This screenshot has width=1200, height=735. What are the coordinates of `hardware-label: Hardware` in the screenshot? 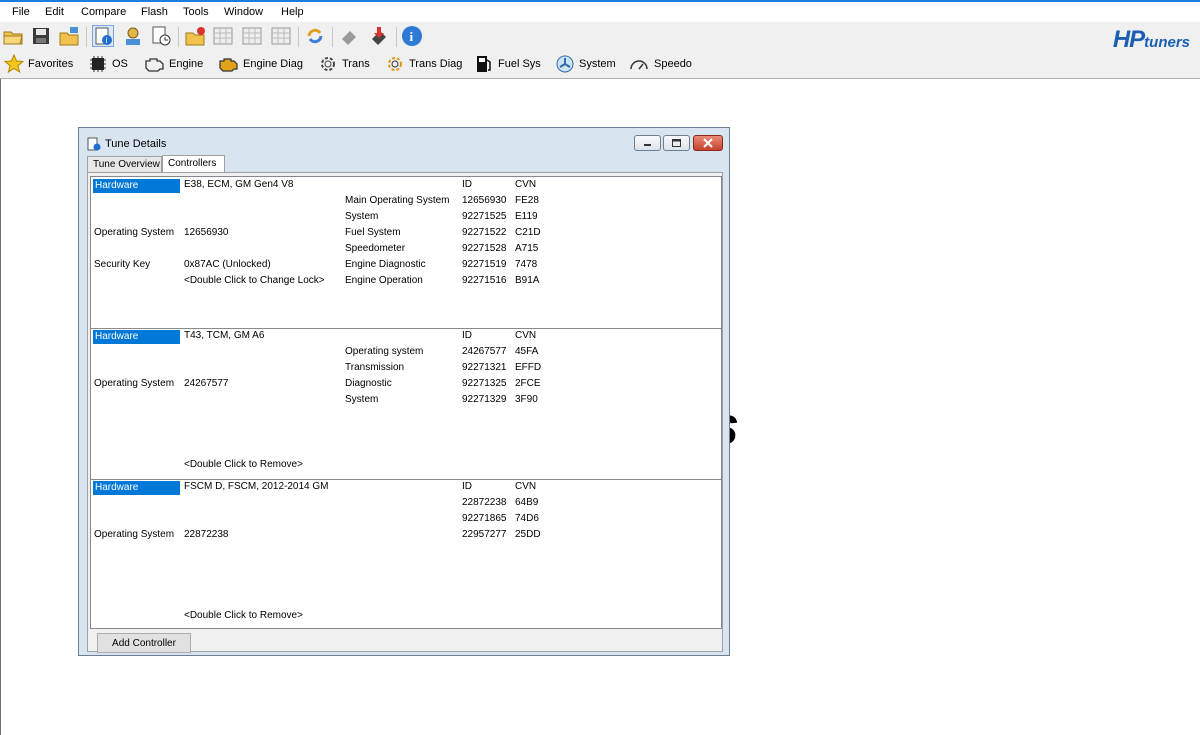 It's located at (136, 186).